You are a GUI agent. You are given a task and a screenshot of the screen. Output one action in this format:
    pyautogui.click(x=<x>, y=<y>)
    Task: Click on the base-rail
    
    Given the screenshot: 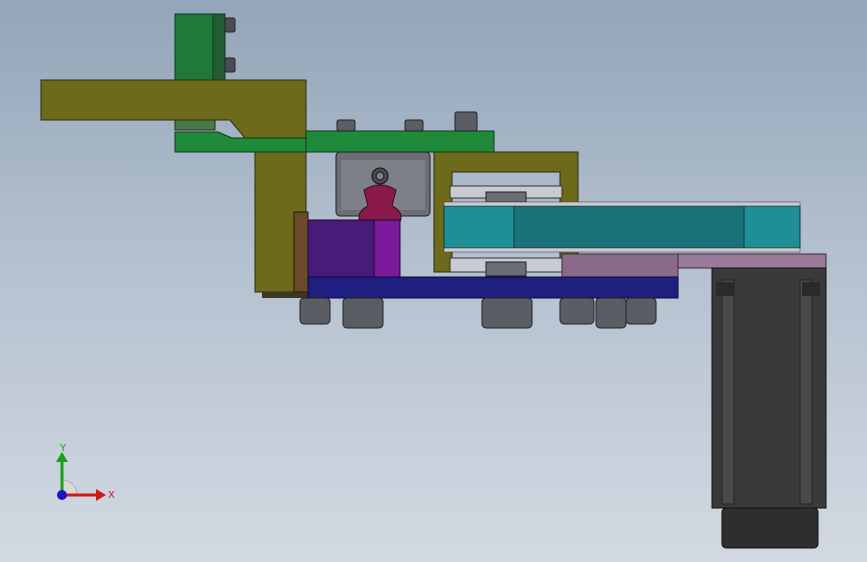 What is the action you would take?
    pyautogui.click(x=493, y=287)
    